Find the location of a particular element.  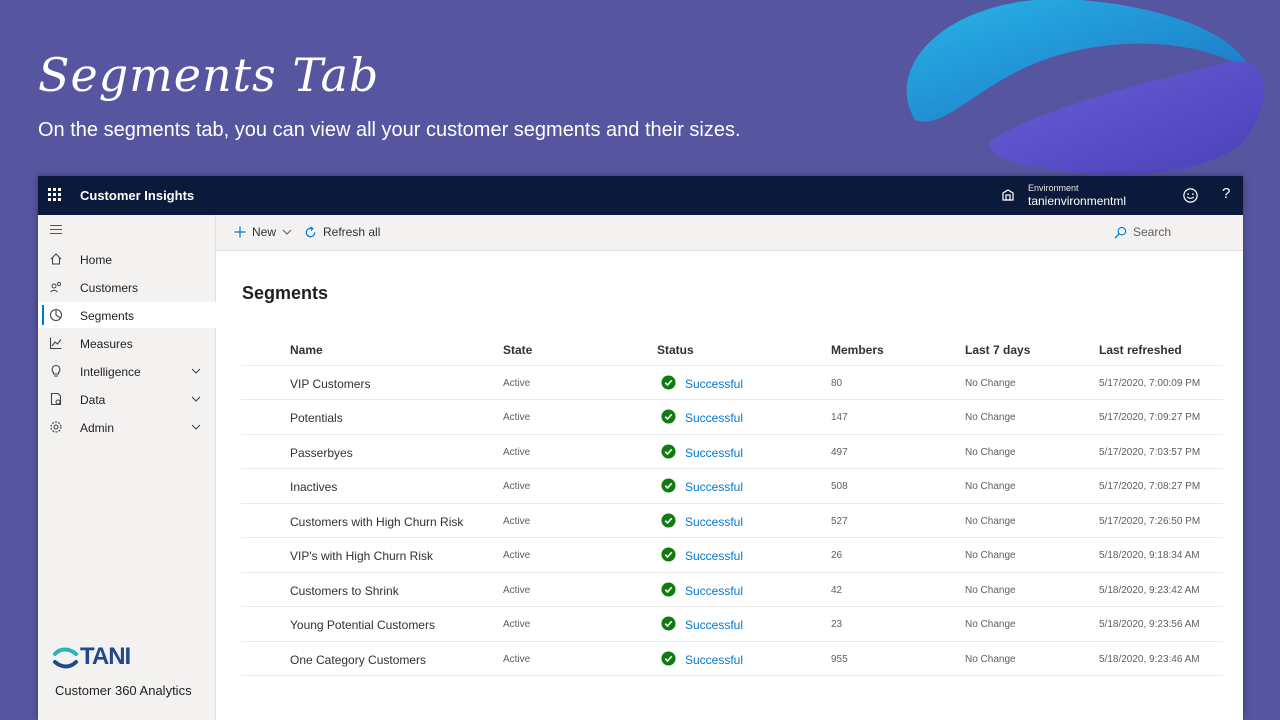

refresh-icon is located at coordinates (310, 231).